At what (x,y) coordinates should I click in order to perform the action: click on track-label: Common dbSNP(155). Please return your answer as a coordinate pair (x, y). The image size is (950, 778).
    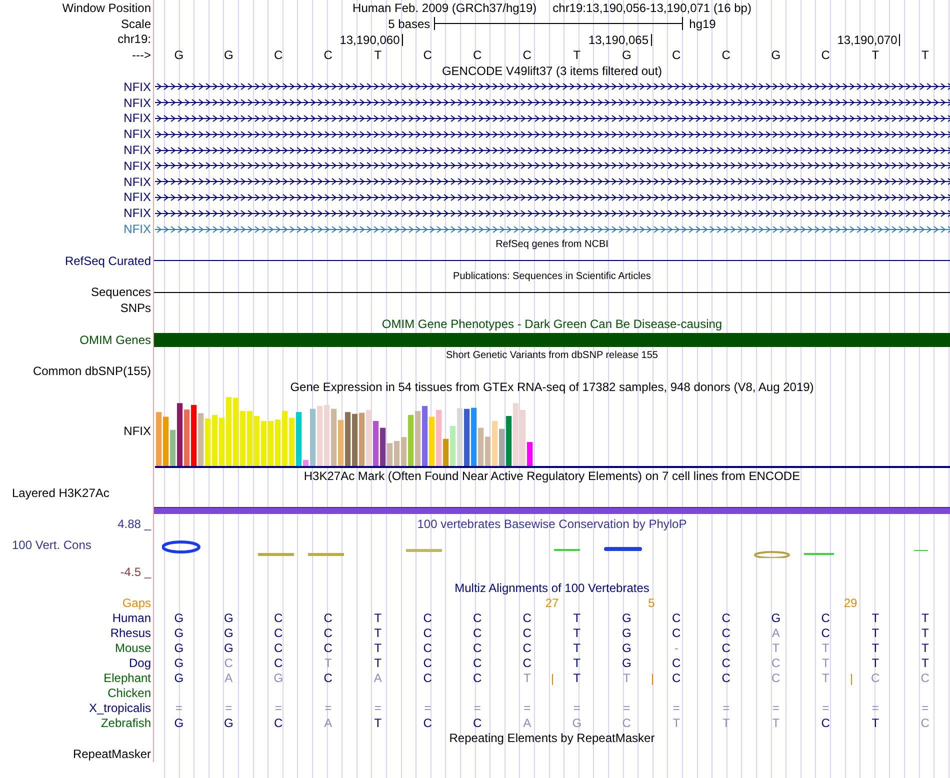
    Looking at the image, I should click on (91, 371).